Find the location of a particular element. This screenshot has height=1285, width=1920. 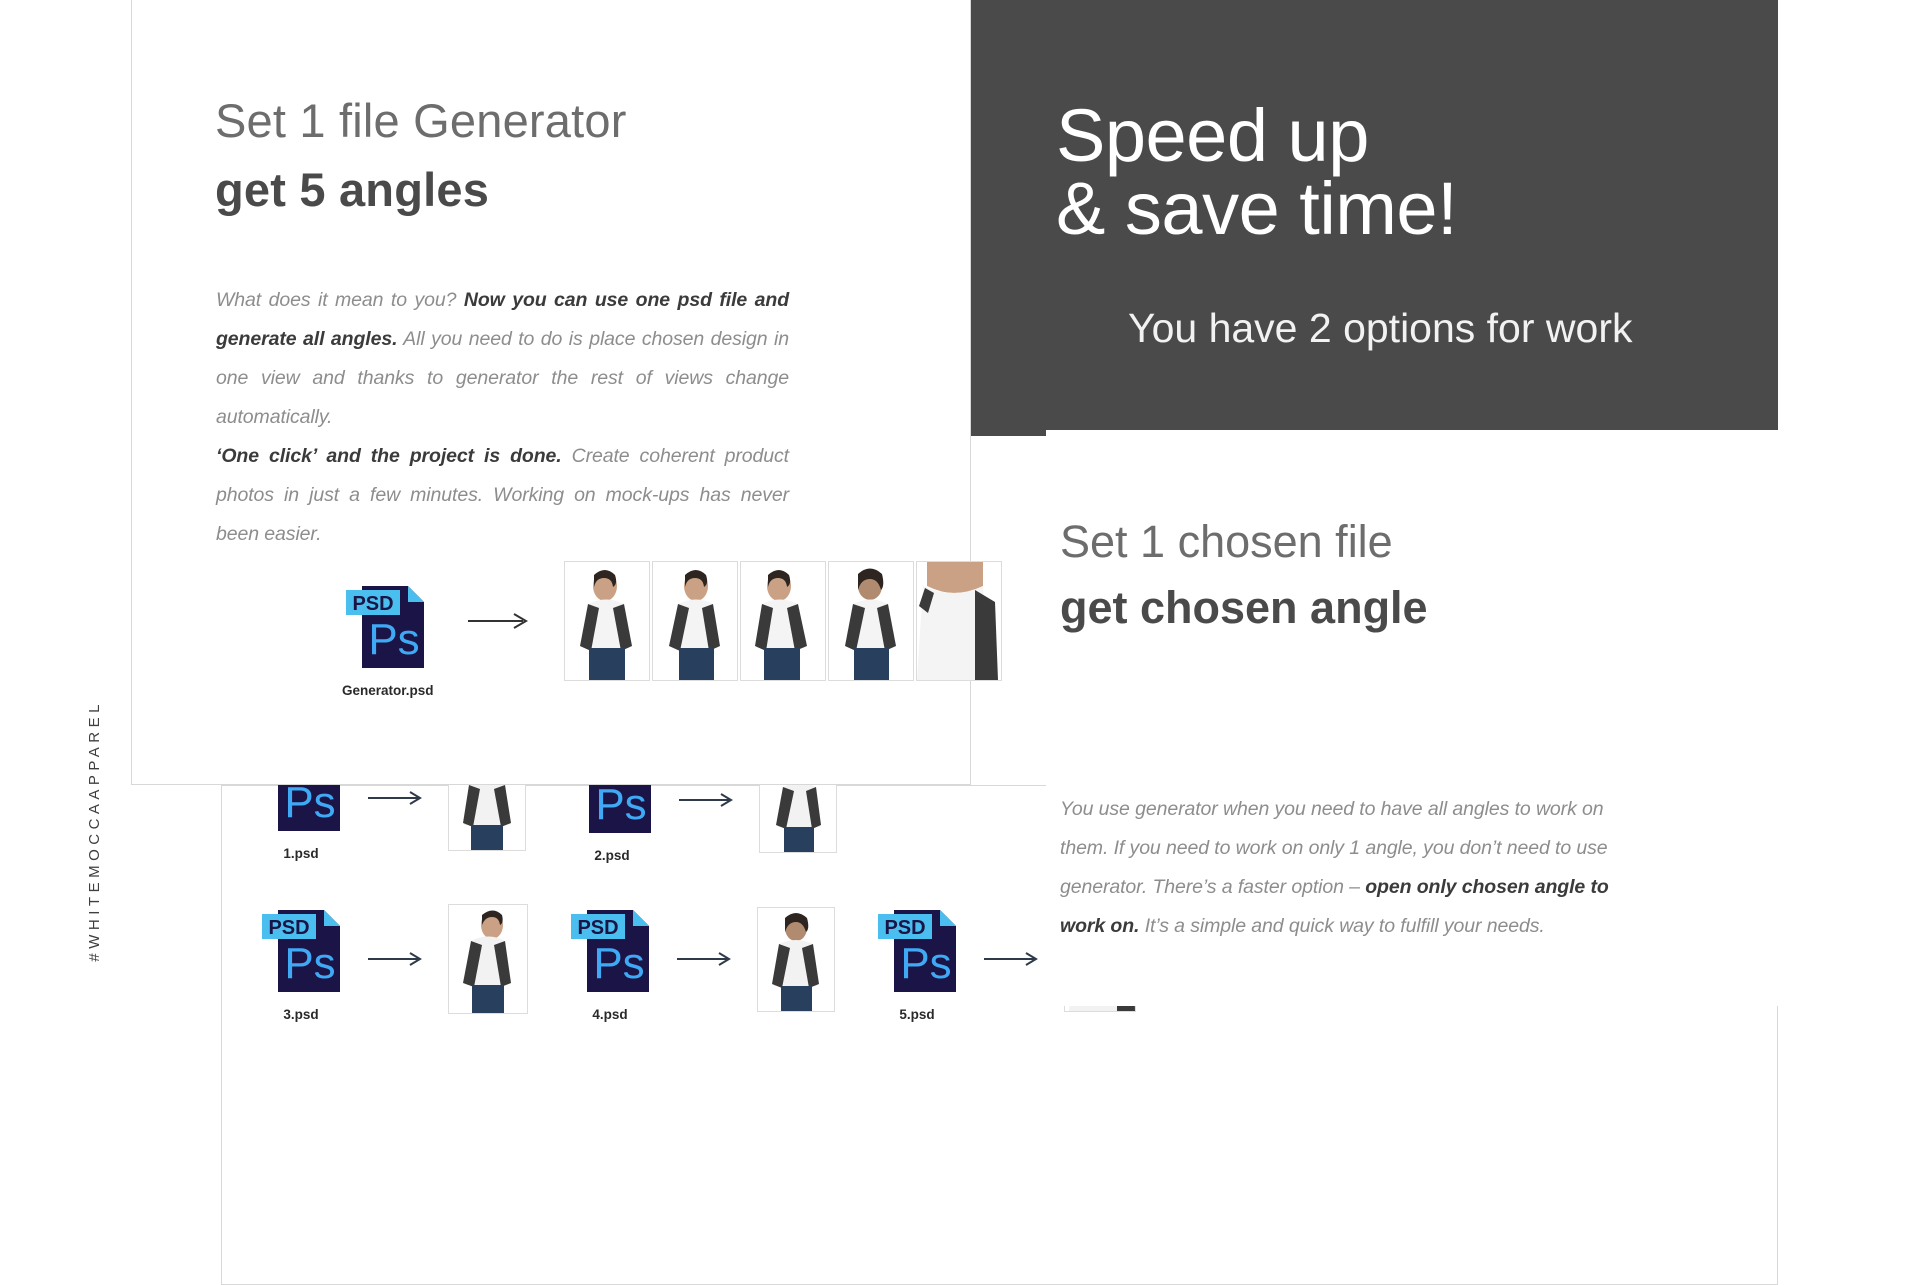

psd-file-icon-3: PSD Ps 3.psd is located at coordinates (301, 959).